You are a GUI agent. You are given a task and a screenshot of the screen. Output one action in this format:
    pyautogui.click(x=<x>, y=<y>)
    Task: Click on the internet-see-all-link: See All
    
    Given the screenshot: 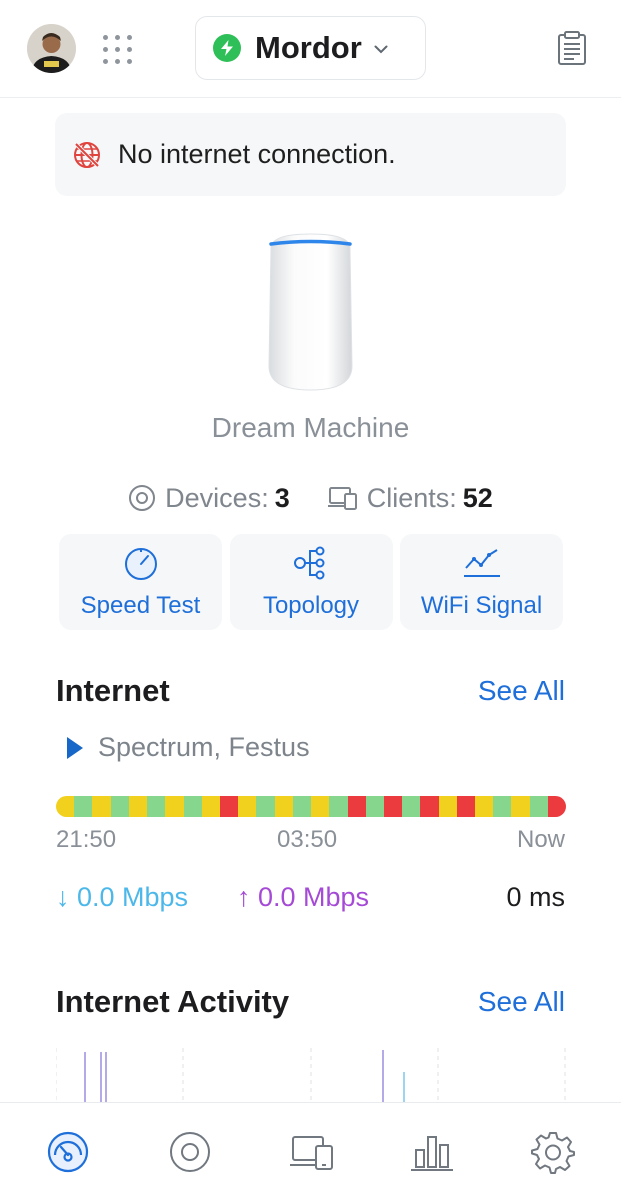 What is the action you would take?
    pyautogui.click(x=521, y=691)
    